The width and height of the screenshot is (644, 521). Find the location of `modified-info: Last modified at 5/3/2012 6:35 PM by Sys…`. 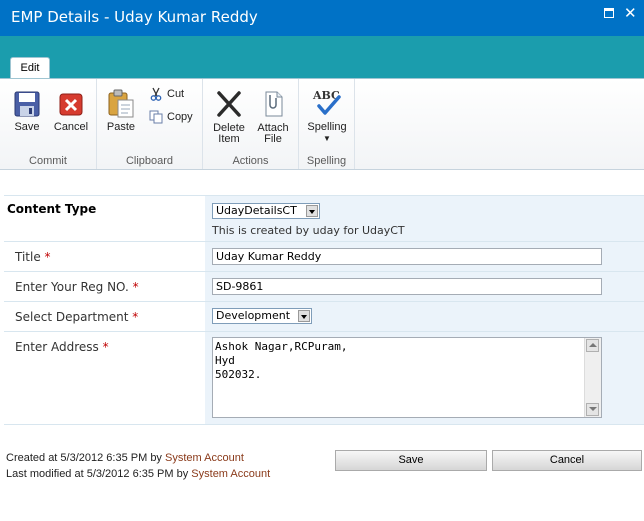

modified-info: Last modified at 5/3/2012 6:35 PM by Sys… is located at coordinates (138, 474).